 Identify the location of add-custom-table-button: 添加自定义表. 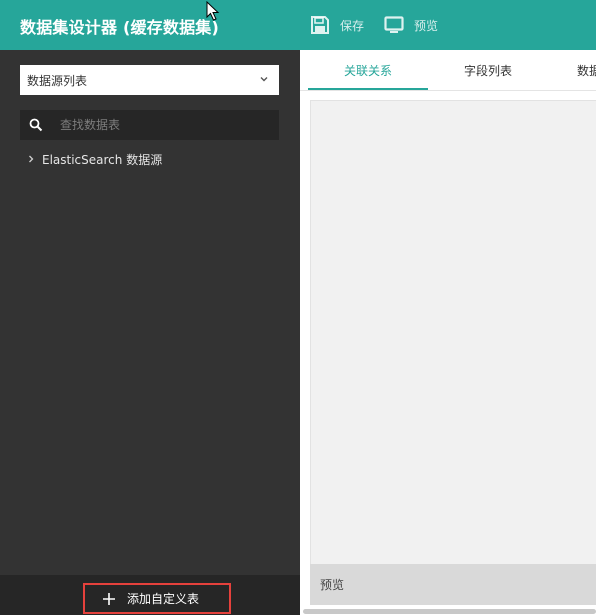
(157, 598).